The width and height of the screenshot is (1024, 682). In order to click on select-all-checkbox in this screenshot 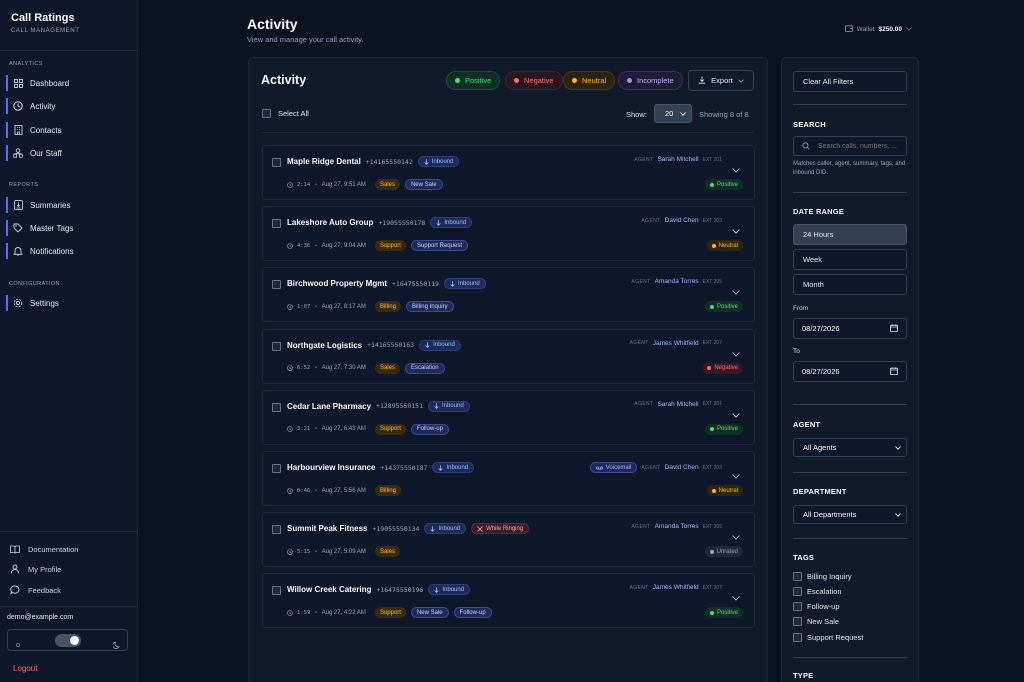, I will do `click(266, 113)`.